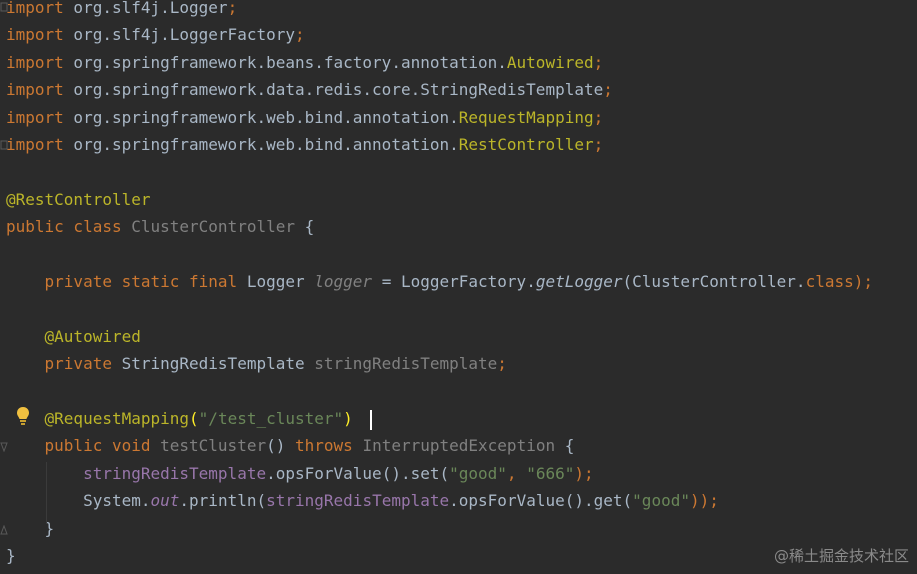 This screenshot has width=917, height=574. Describe the element at coordinates (145, 8) in the screenshot. I see `code-token: org.slf4j.Logger` at that location.